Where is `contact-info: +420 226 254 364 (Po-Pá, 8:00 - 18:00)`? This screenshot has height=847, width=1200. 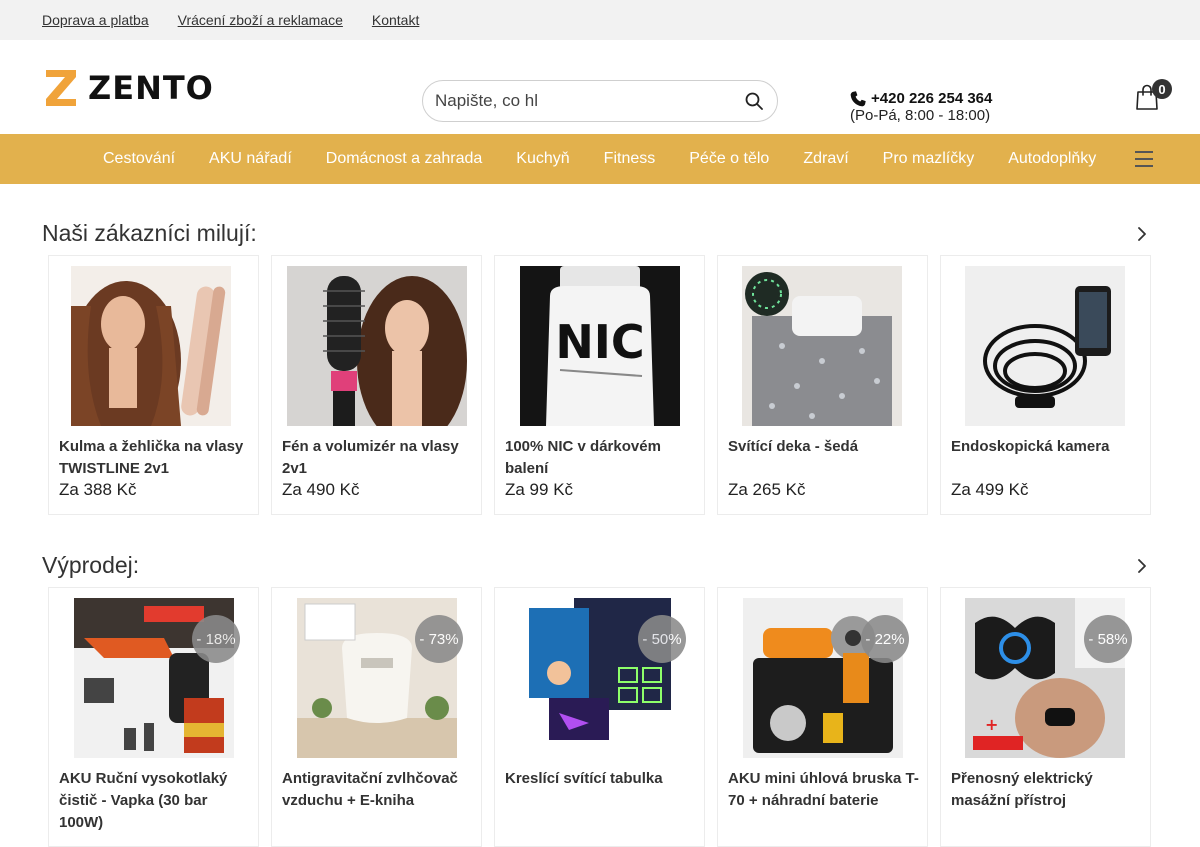
contact-info: +420 226 254 364 (Po-Pá, 8:00 - 18:00) is located at coordinates (921, 107).